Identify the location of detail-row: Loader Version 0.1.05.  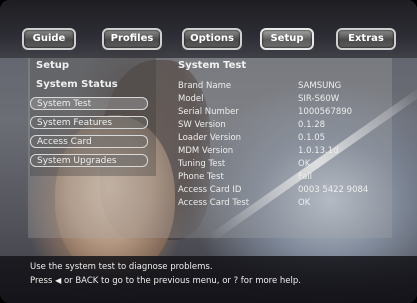
(283, 138).